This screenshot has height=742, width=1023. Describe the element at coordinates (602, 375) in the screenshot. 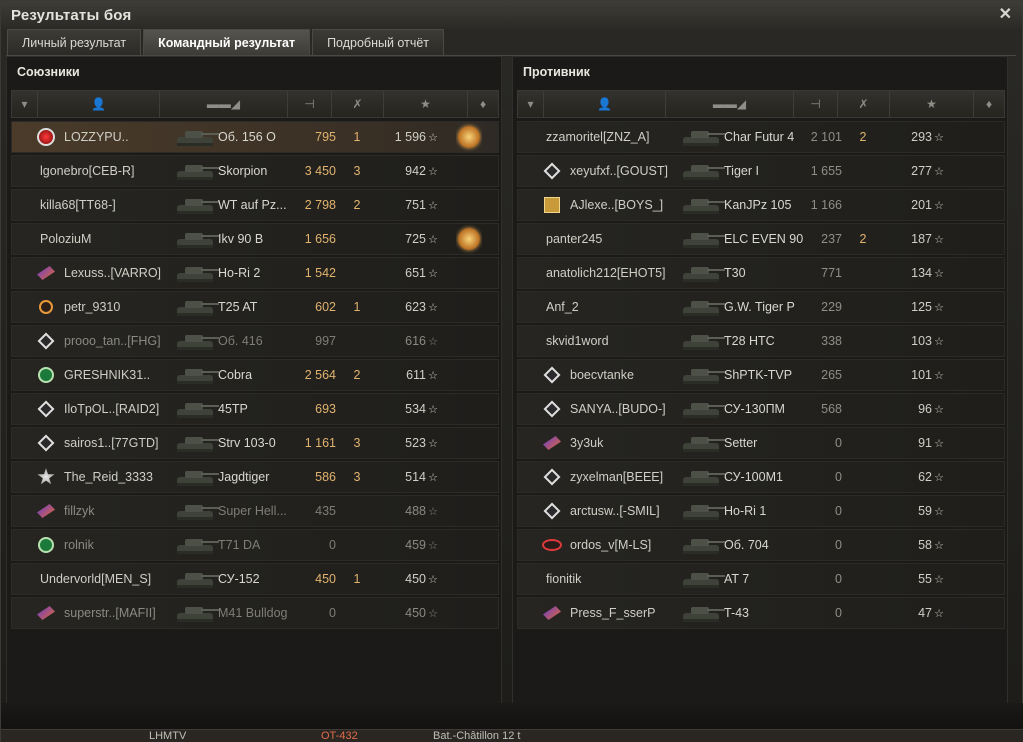

I see `player-name: boecvtanke` at that location.